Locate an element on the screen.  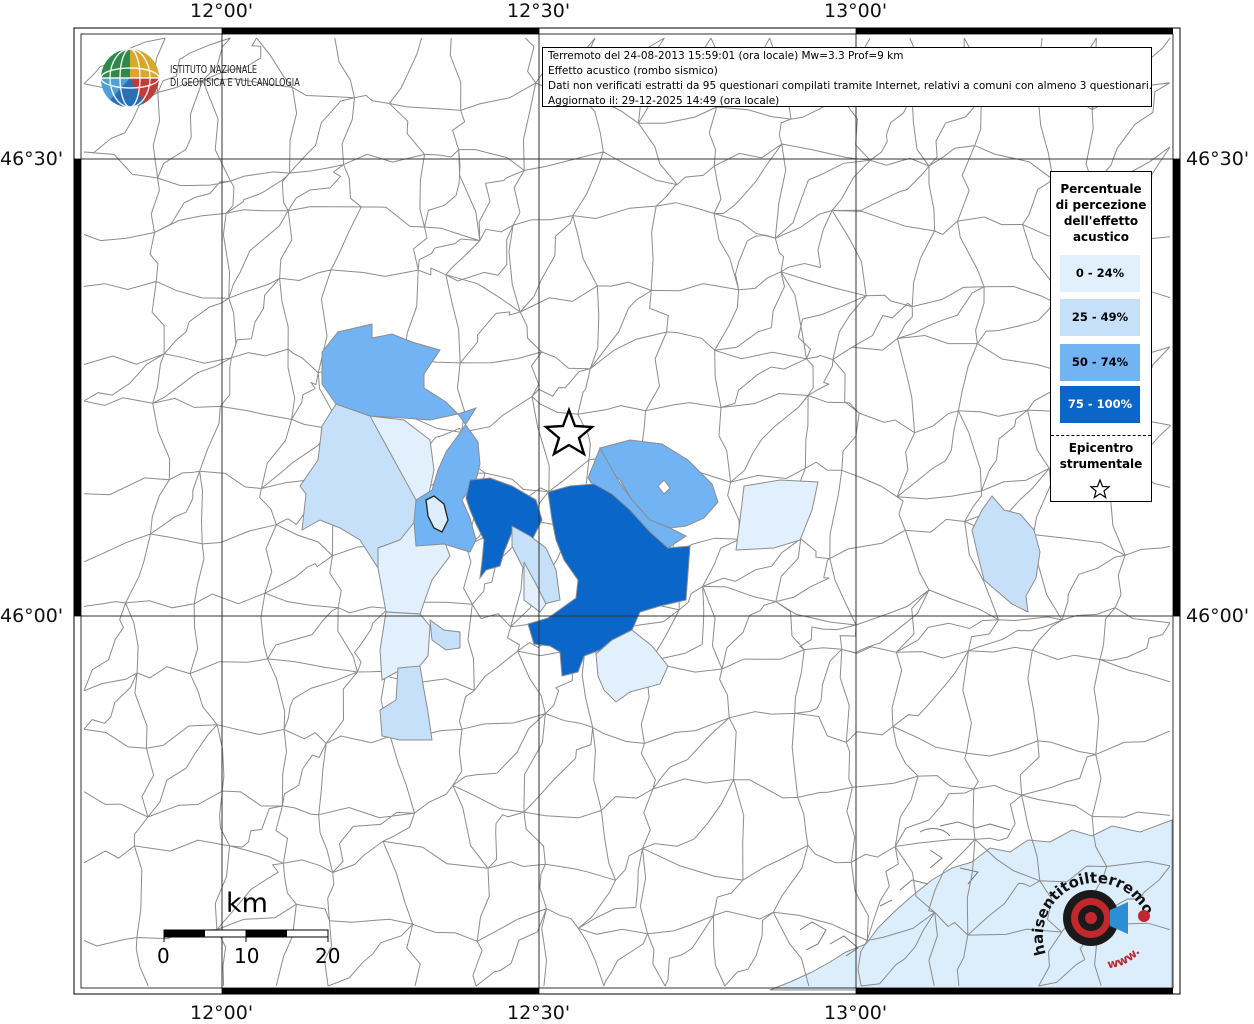
scale-unit-label: km is located at coordinates (247, 903).